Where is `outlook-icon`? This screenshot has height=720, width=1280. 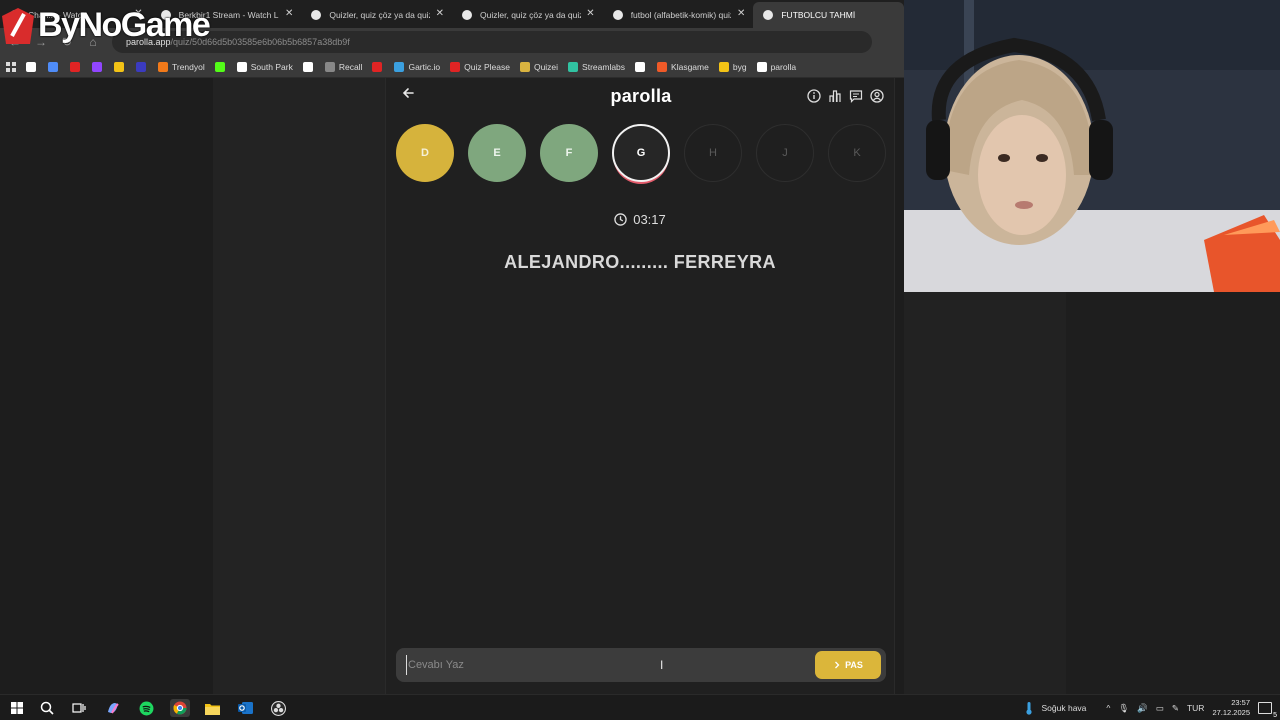
outlook-icon is located at coordinates (245, 708).